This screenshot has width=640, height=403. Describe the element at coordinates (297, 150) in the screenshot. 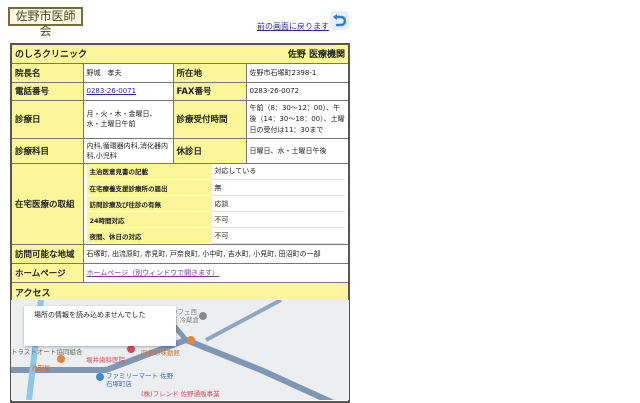

I see `value-closed: 日曜日、水・土曜日午後` at that location.